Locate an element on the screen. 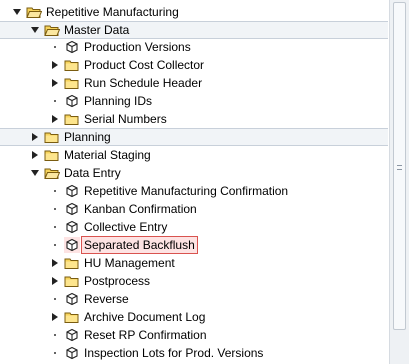  tree-node-label: Repetitive Manufacturing is located at coordinates (112, 12).